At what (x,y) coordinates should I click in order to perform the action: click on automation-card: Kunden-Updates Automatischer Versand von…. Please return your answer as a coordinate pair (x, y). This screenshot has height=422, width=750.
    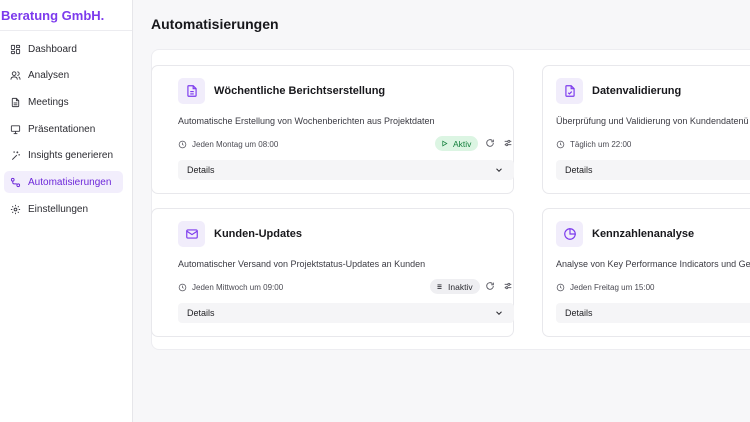
    Looking at the image, I should click on (332, 272).